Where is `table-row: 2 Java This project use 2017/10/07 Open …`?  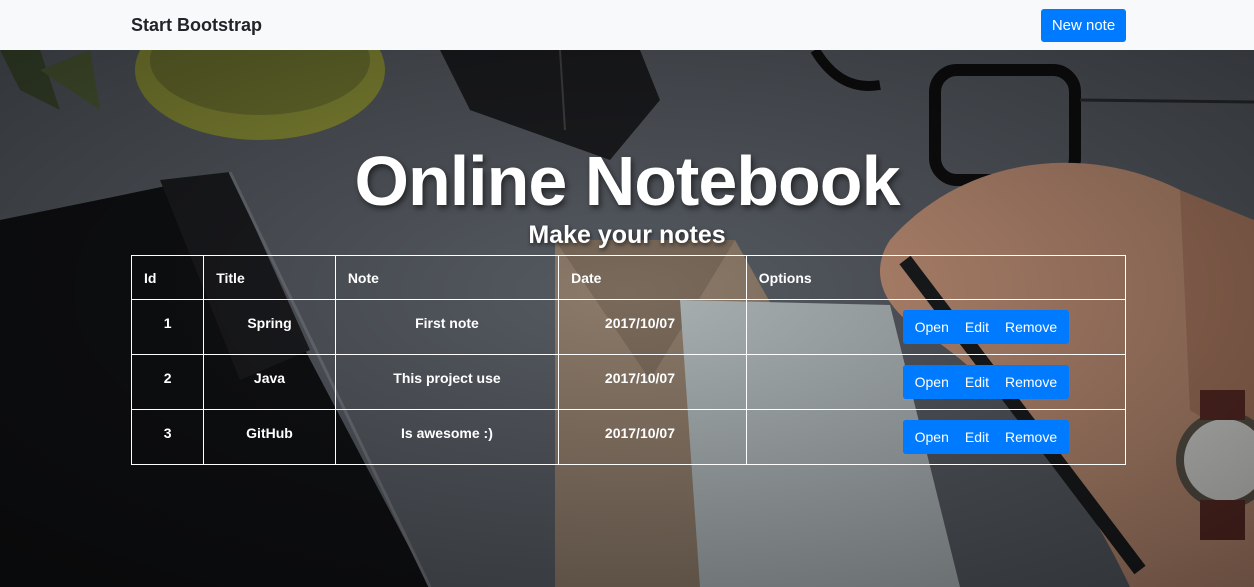
table-row: 2 Java This project use 2017/10/07 Open … is located at coordinates (628, 382).